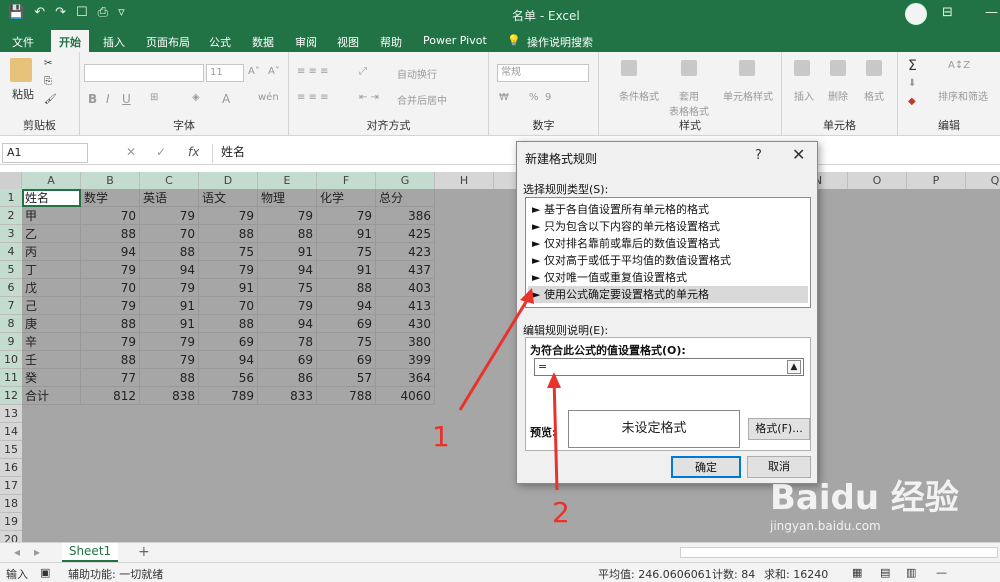 The height and width of the screenshot is (582, 1000). What do you see at coordinates (441, 436) in the screenshot?
I see `annotation-label-1: 1` at bounding box center [441, 436].